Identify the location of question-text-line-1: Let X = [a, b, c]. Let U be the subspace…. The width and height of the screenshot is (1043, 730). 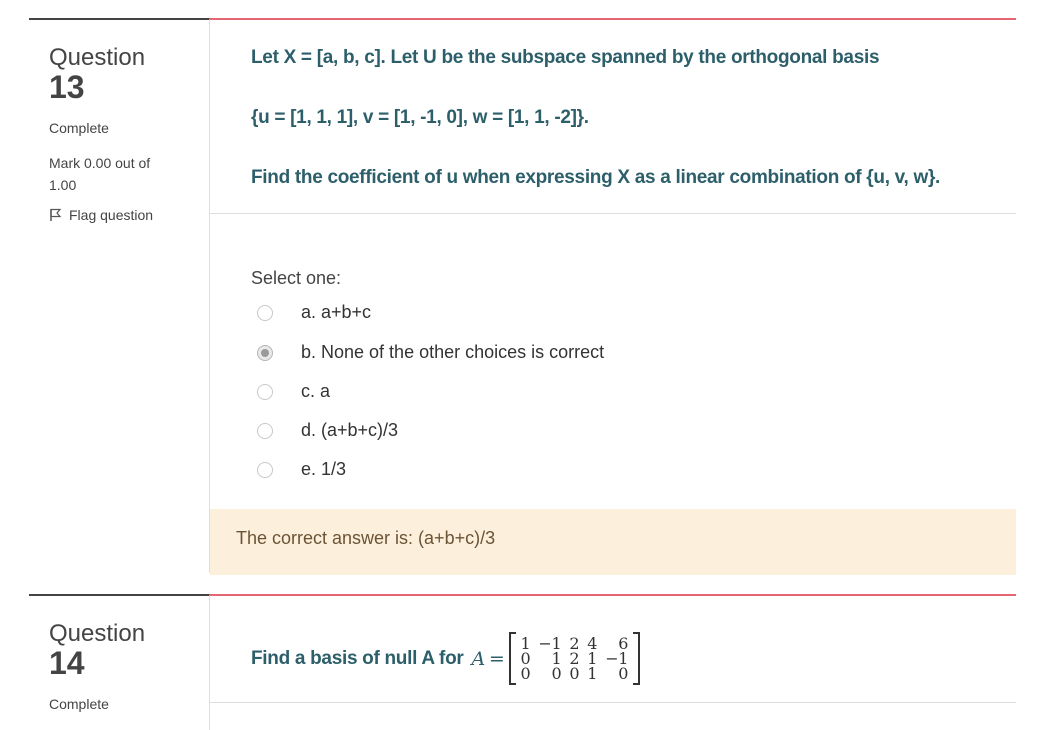
(565, 57).